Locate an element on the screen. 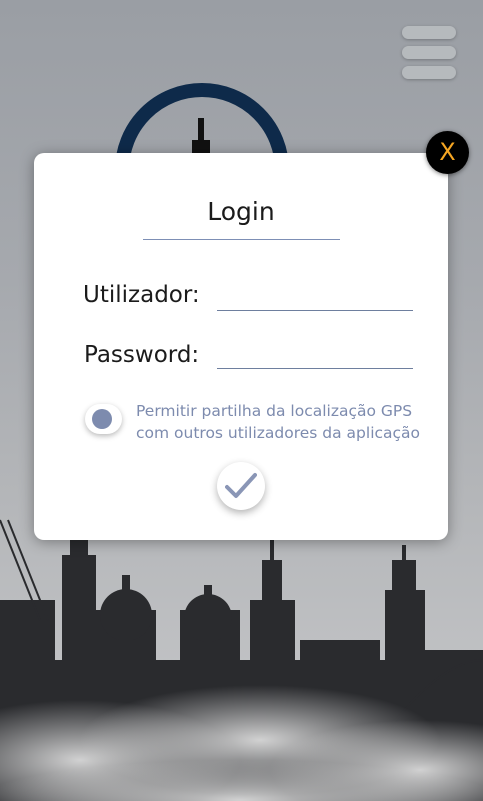  gps-label-line-1: Permitir partilha da localização GPS is located at coordinates (274, 411).